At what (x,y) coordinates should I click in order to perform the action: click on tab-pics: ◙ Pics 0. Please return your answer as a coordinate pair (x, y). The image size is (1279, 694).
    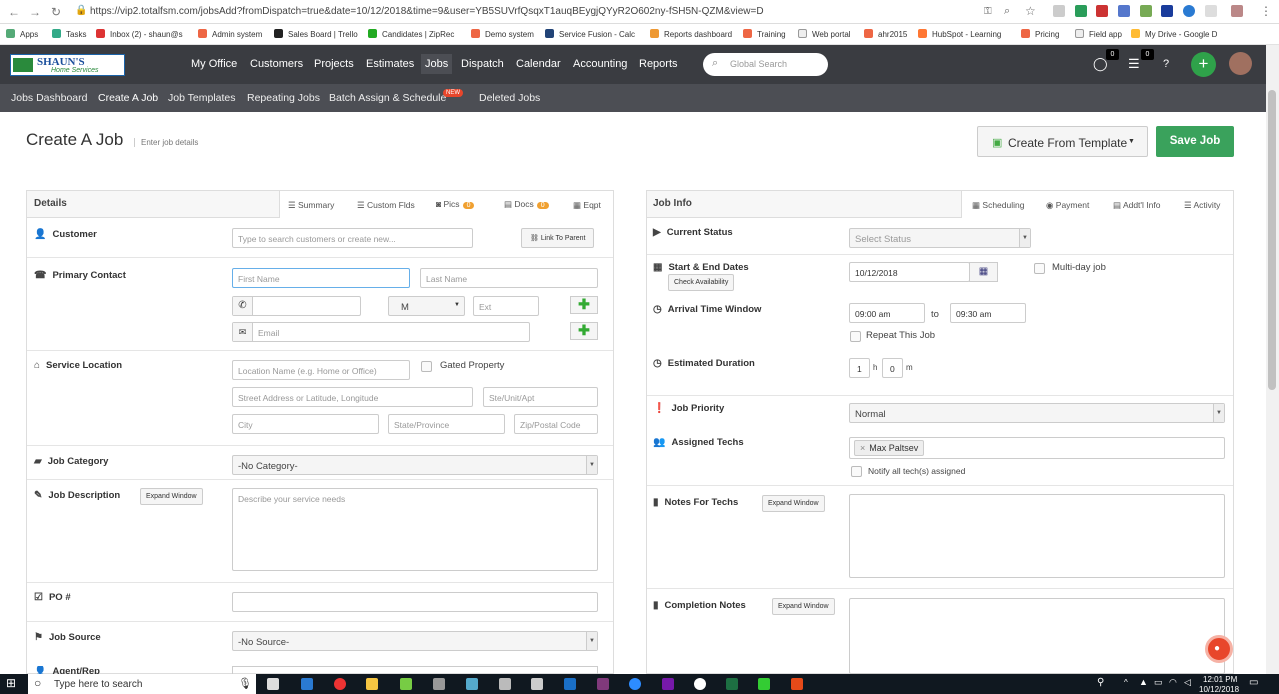
    Looking at the image, I should click on (455, 204).